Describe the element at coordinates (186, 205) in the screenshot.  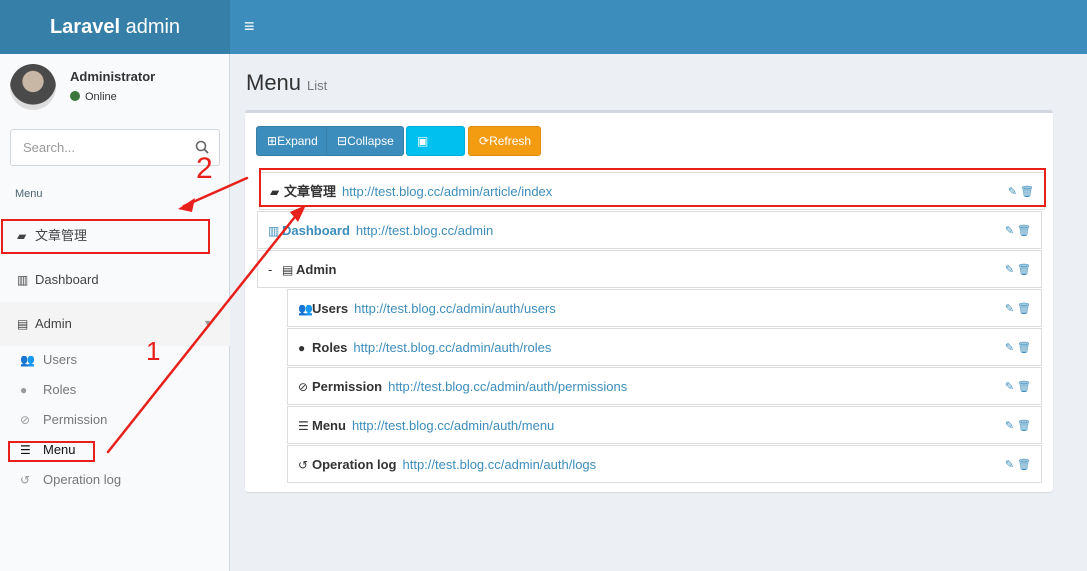
I see `arrowhead-icon` at that location.